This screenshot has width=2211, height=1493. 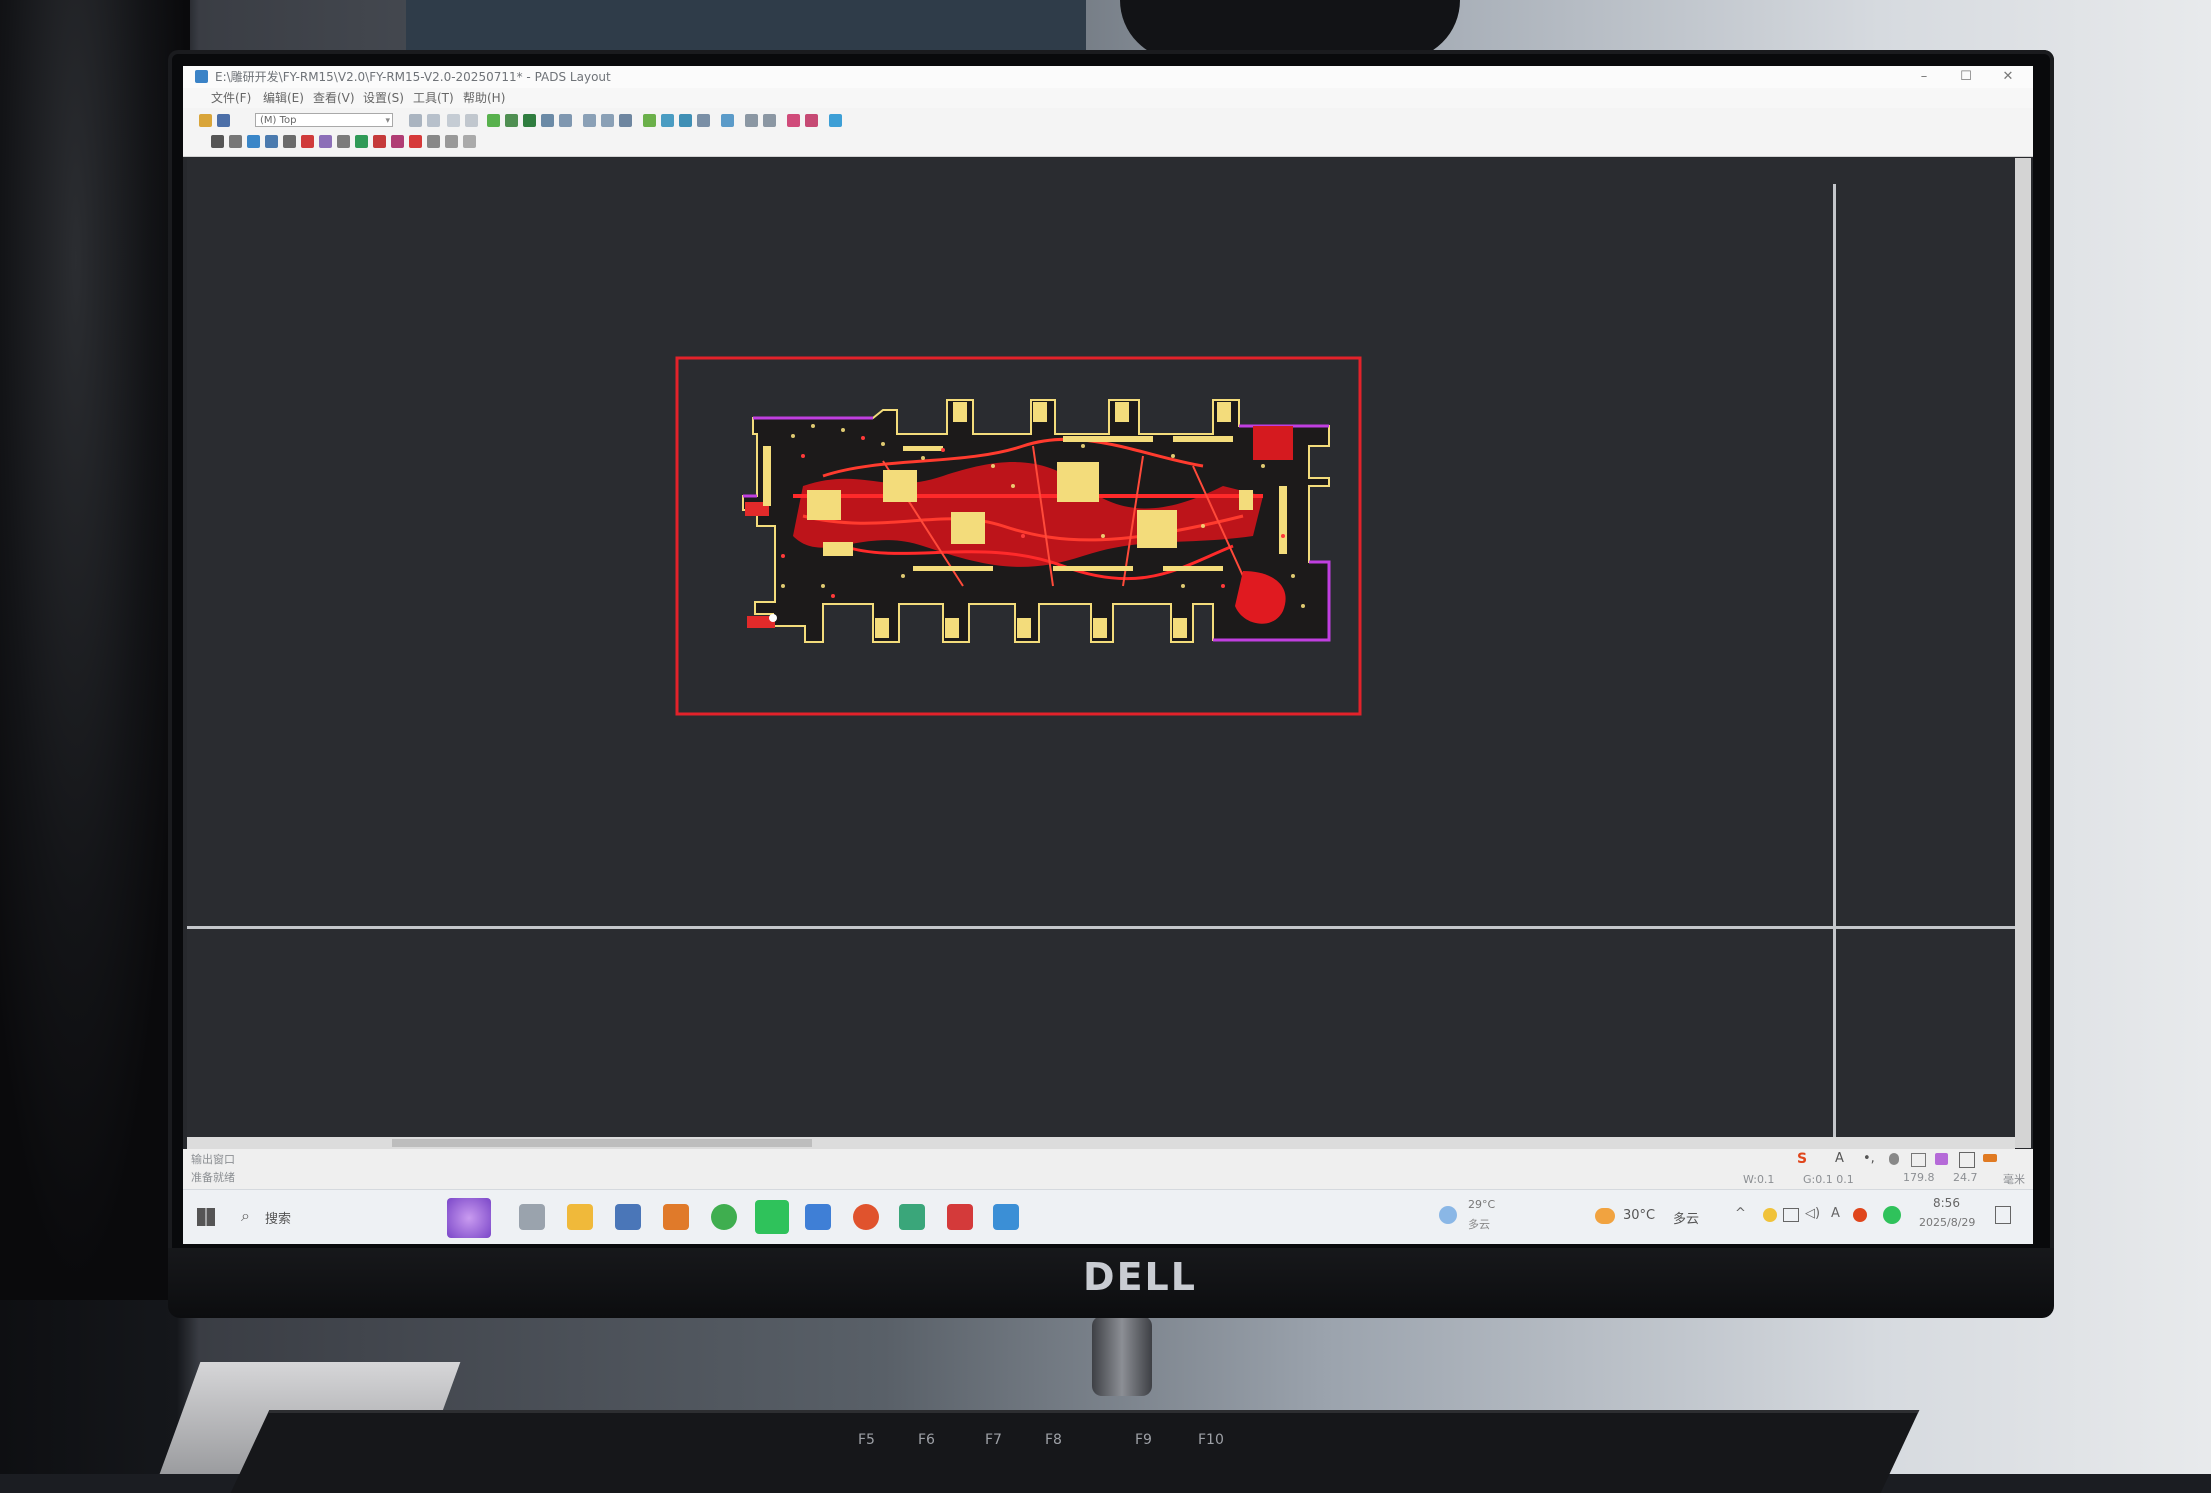 I want to click on task-view-icon, so click(x=532, y=1217).